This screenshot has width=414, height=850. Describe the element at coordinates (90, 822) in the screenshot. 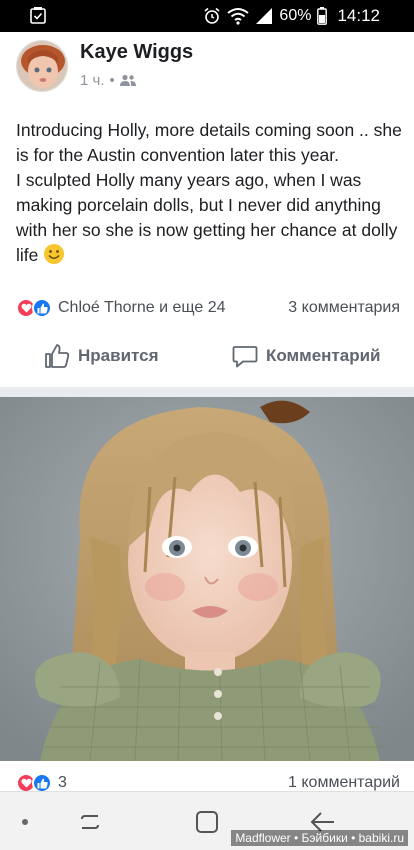

I see `recent-apps-icon` at that location.